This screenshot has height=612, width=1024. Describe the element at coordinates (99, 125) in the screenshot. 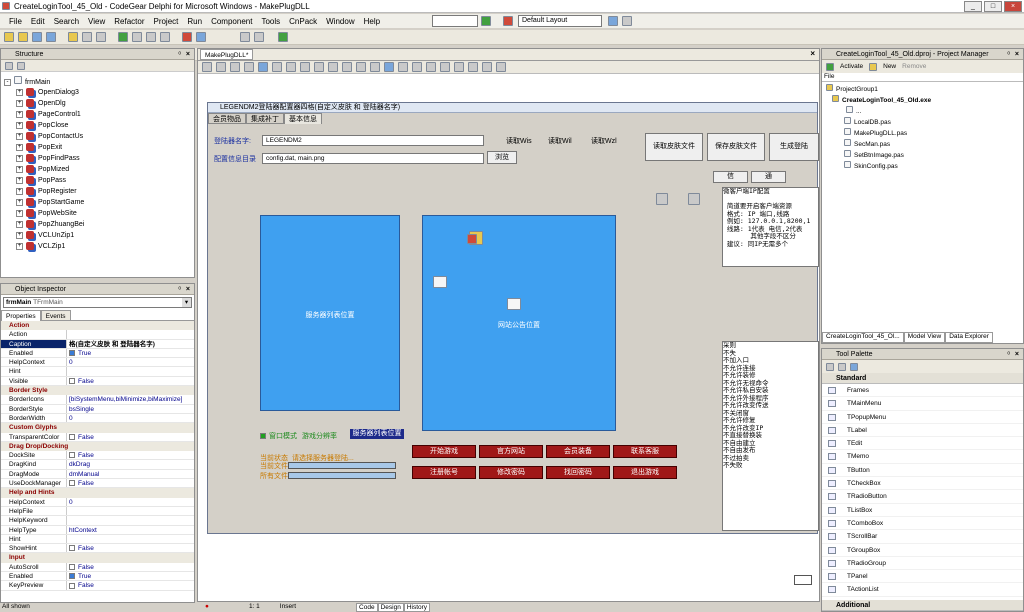

I see `tree-item: + PopClose` at that location.